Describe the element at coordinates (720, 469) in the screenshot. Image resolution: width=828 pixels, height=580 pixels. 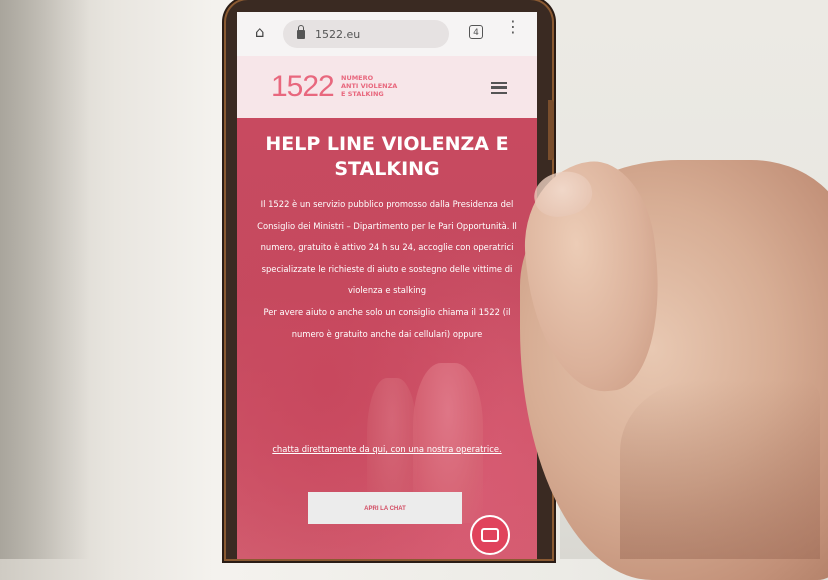
I see `hand-shadow` at that location.